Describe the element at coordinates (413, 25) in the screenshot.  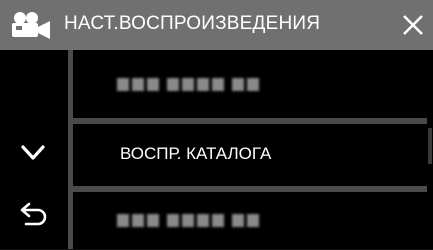
I see `close-button` at that location.